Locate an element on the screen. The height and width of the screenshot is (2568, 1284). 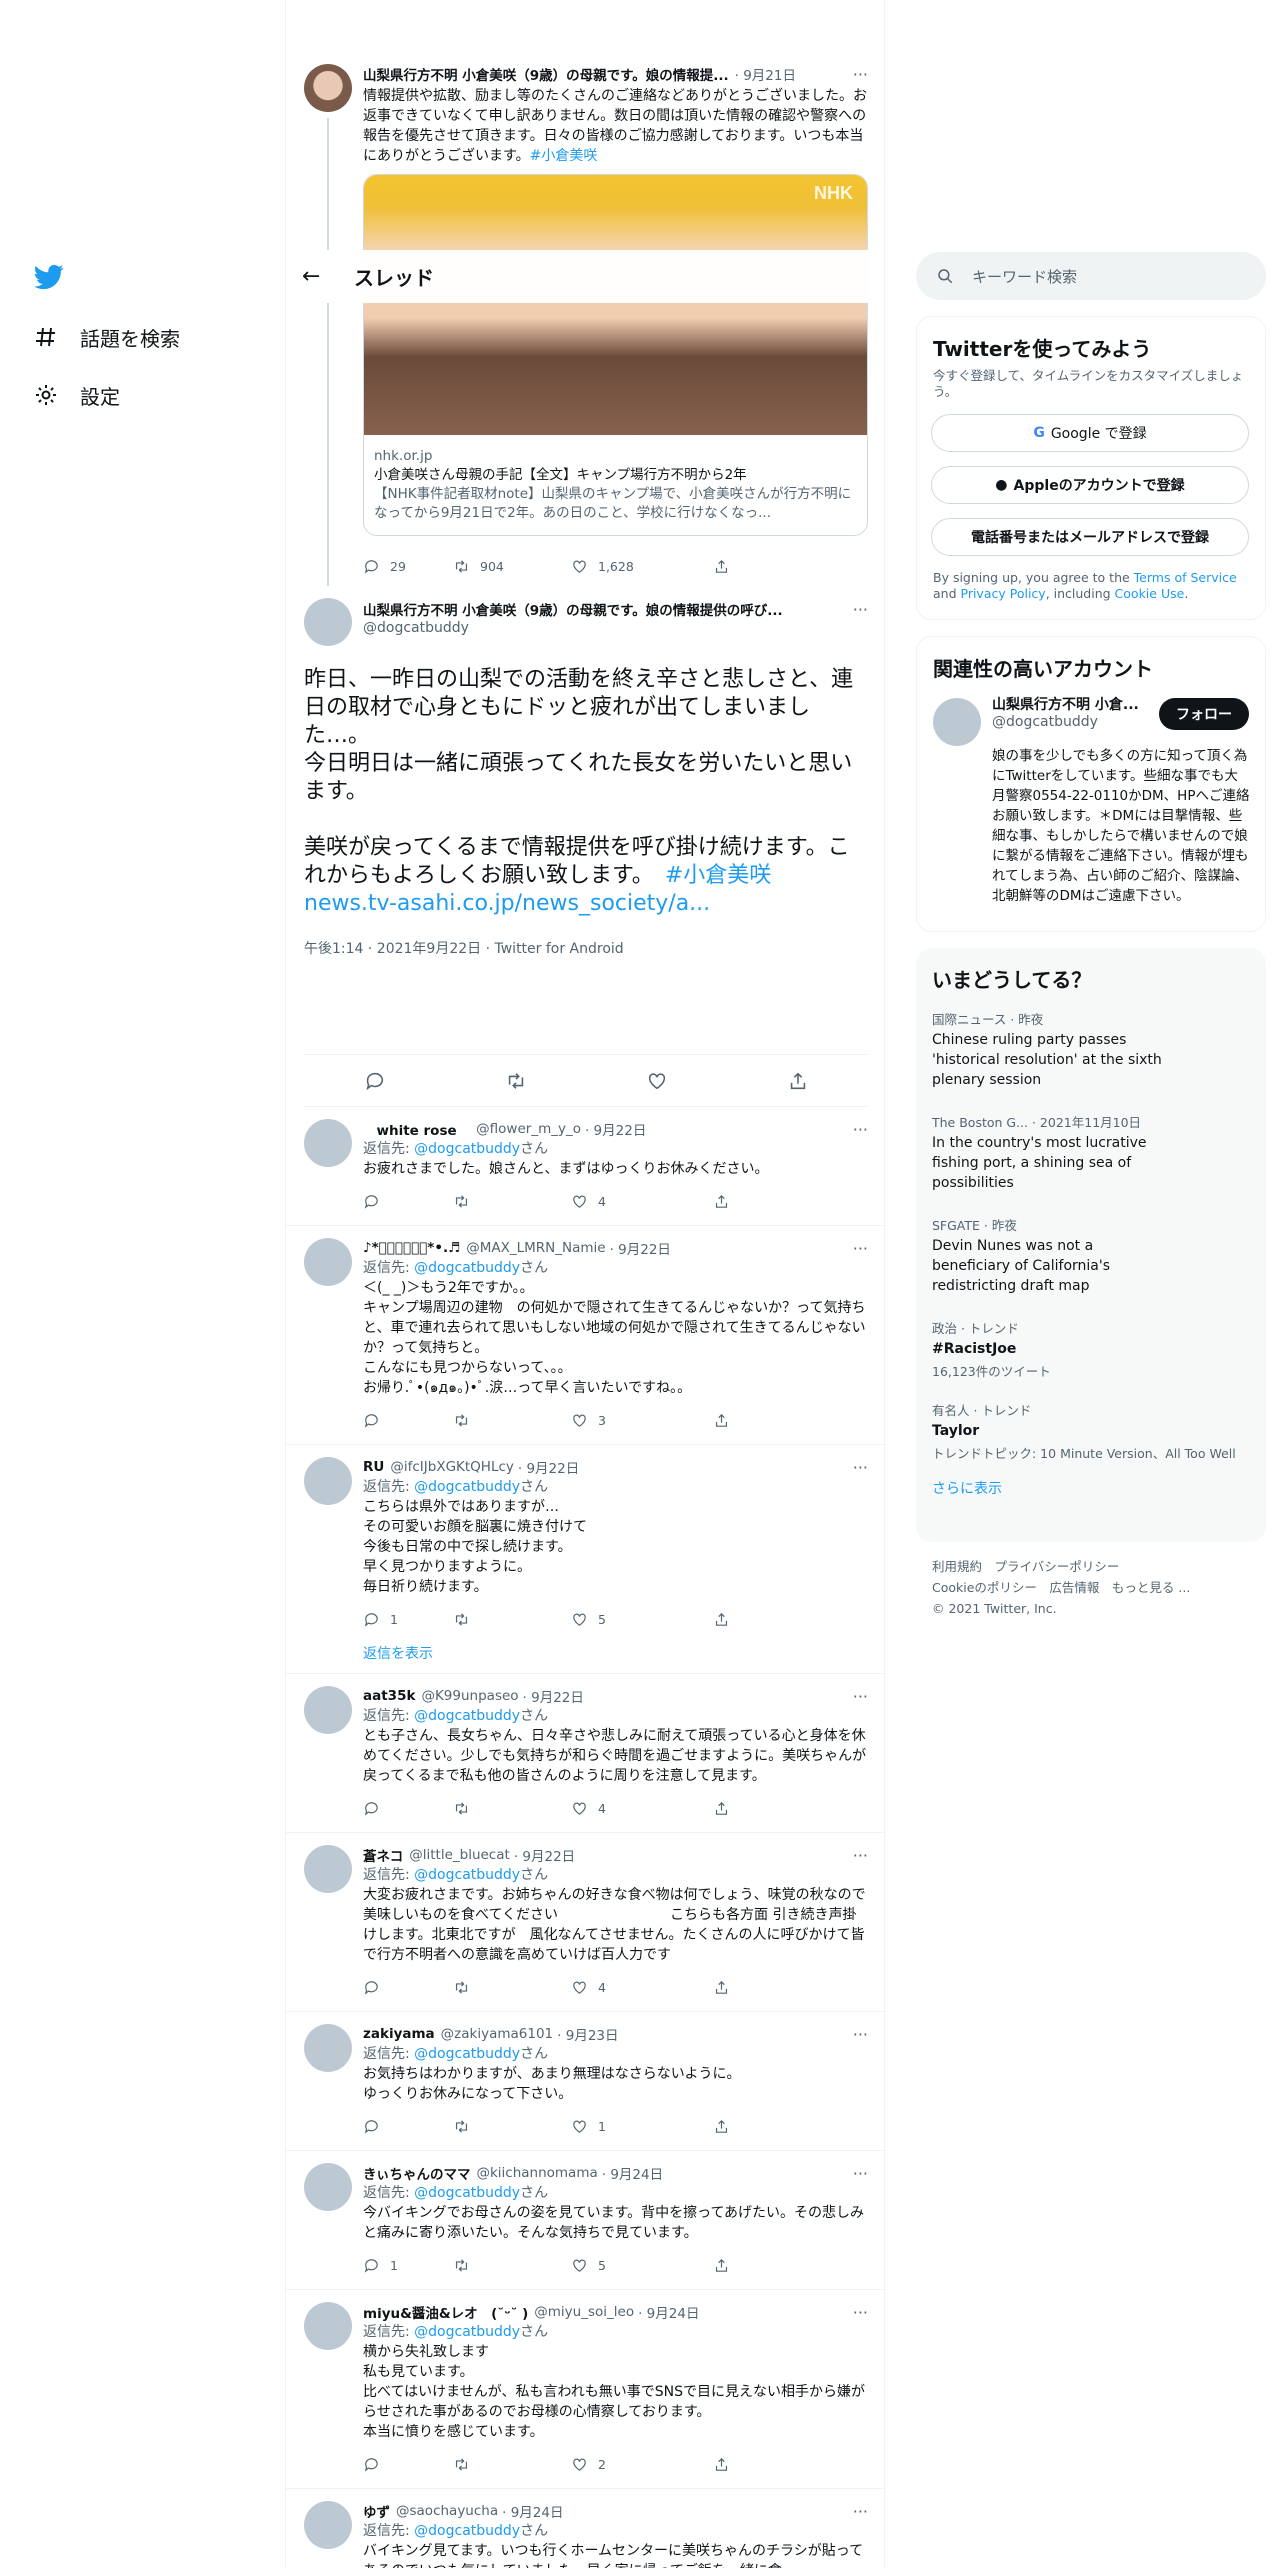
like-button: 1,628 is located at coordinates (642, 566).